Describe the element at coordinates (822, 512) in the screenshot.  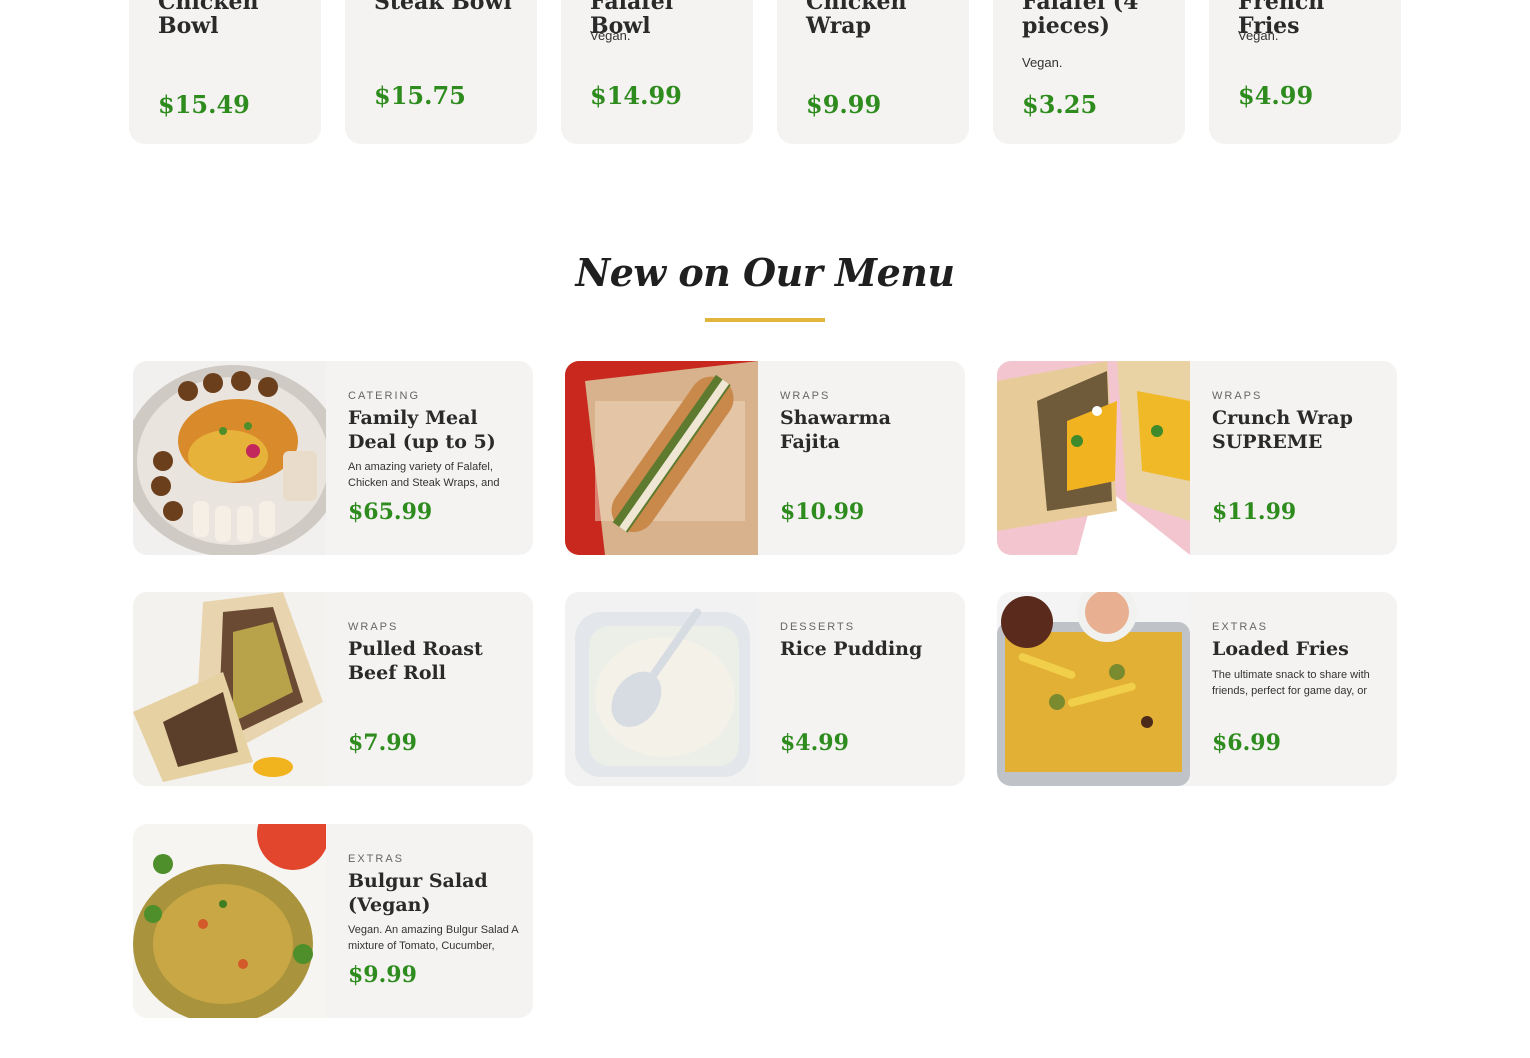
I see `item-price: $10.99` at that location.